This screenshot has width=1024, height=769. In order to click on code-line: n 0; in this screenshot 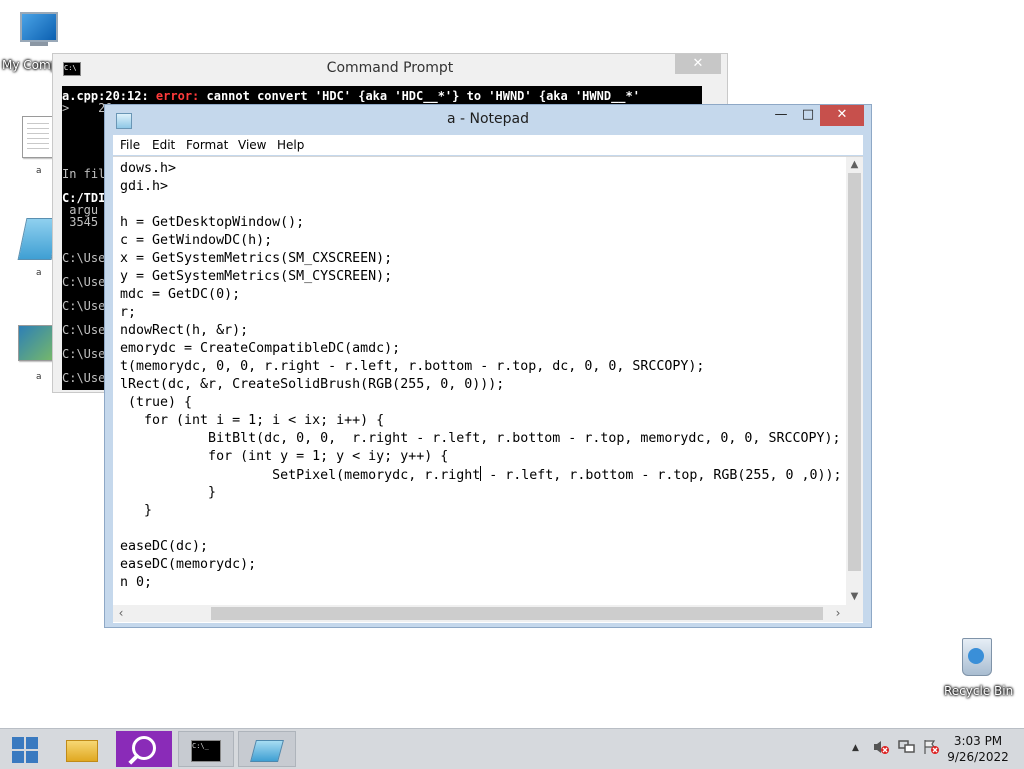, I will do `click(136, 582)`.